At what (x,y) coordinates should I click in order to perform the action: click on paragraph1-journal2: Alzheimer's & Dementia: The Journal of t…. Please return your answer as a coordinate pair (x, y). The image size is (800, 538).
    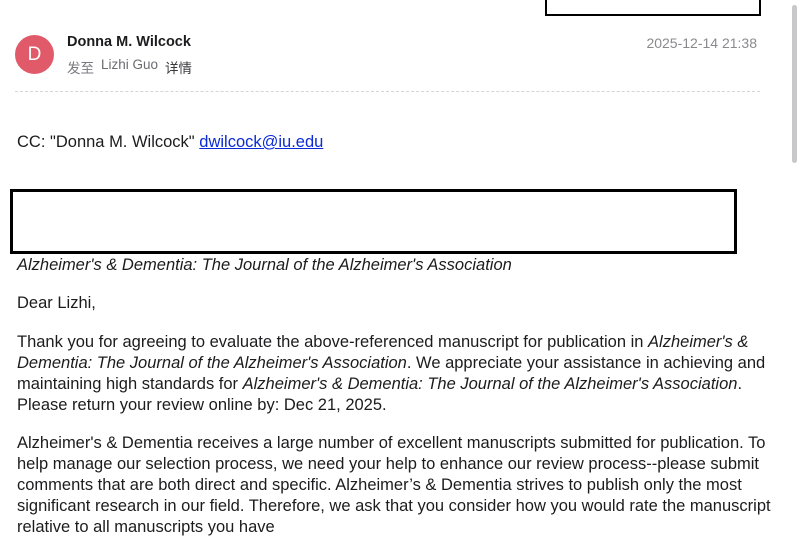
    Looking at the image, I should click on (490, 384).